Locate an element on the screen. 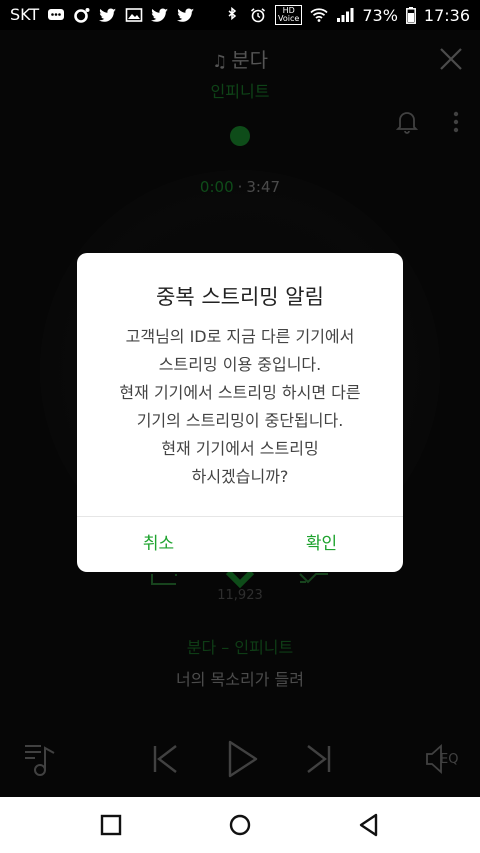 This screenshot has width=480, height=853. signal-icon is located at coordinates (345, 15).